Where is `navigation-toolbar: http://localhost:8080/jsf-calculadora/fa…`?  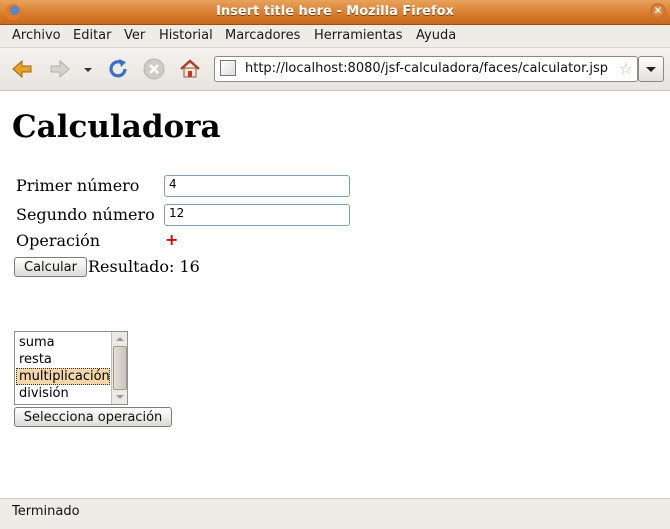
navigation-toolbar: http://localhost:8080/jsf-calculadora/fa… is located at coordinates (335, 69).